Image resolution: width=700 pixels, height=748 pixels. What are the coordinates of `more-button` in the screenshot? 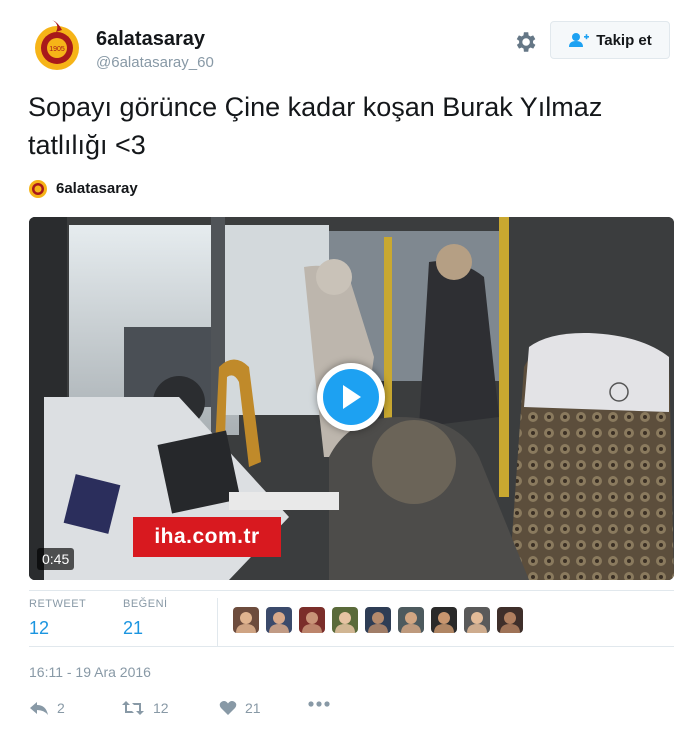 It's located at (319, 704).